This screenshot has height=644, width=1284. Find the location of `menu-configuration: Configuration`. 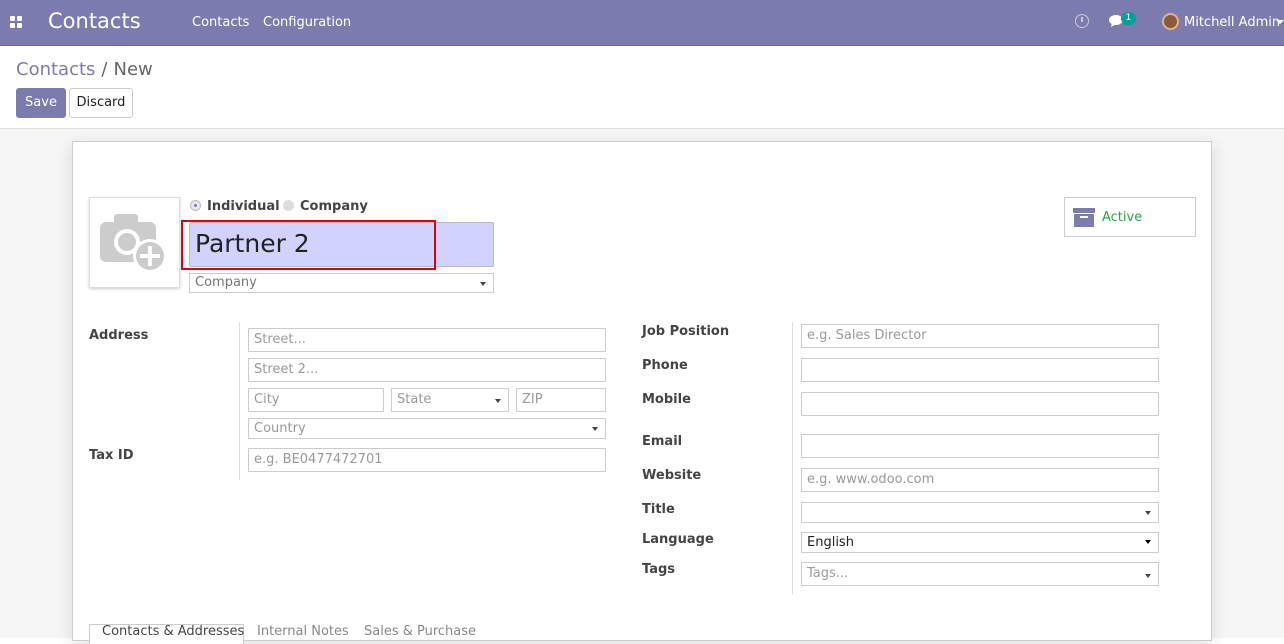

menu-configuration: Configuration is located at coordinates (307, 22).